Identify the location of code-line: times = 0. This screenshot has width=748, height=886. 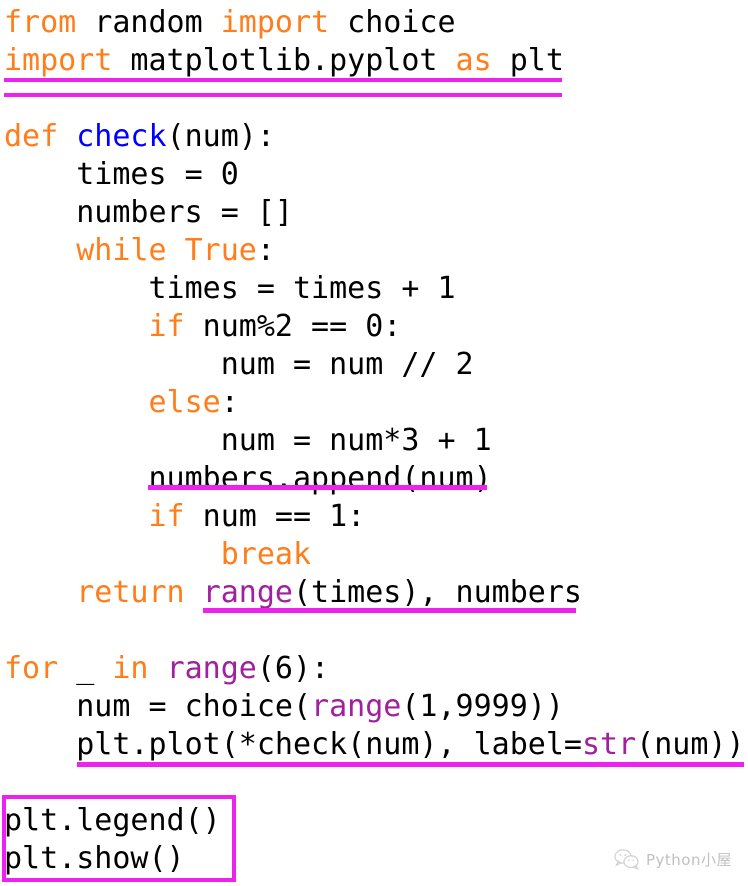
(121, 175).